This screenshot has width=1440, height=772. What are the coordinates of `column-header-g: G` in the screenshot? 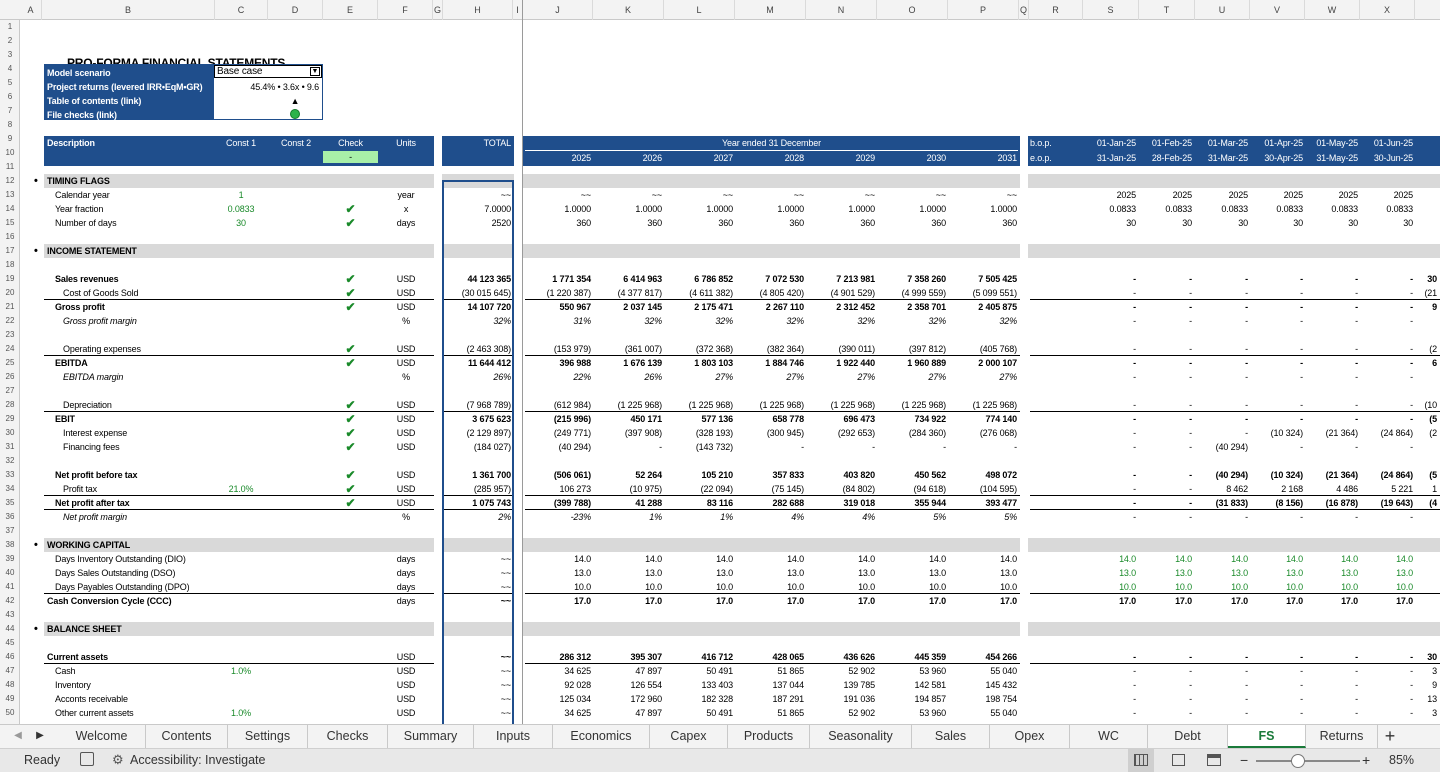 It's located at (438, 10).